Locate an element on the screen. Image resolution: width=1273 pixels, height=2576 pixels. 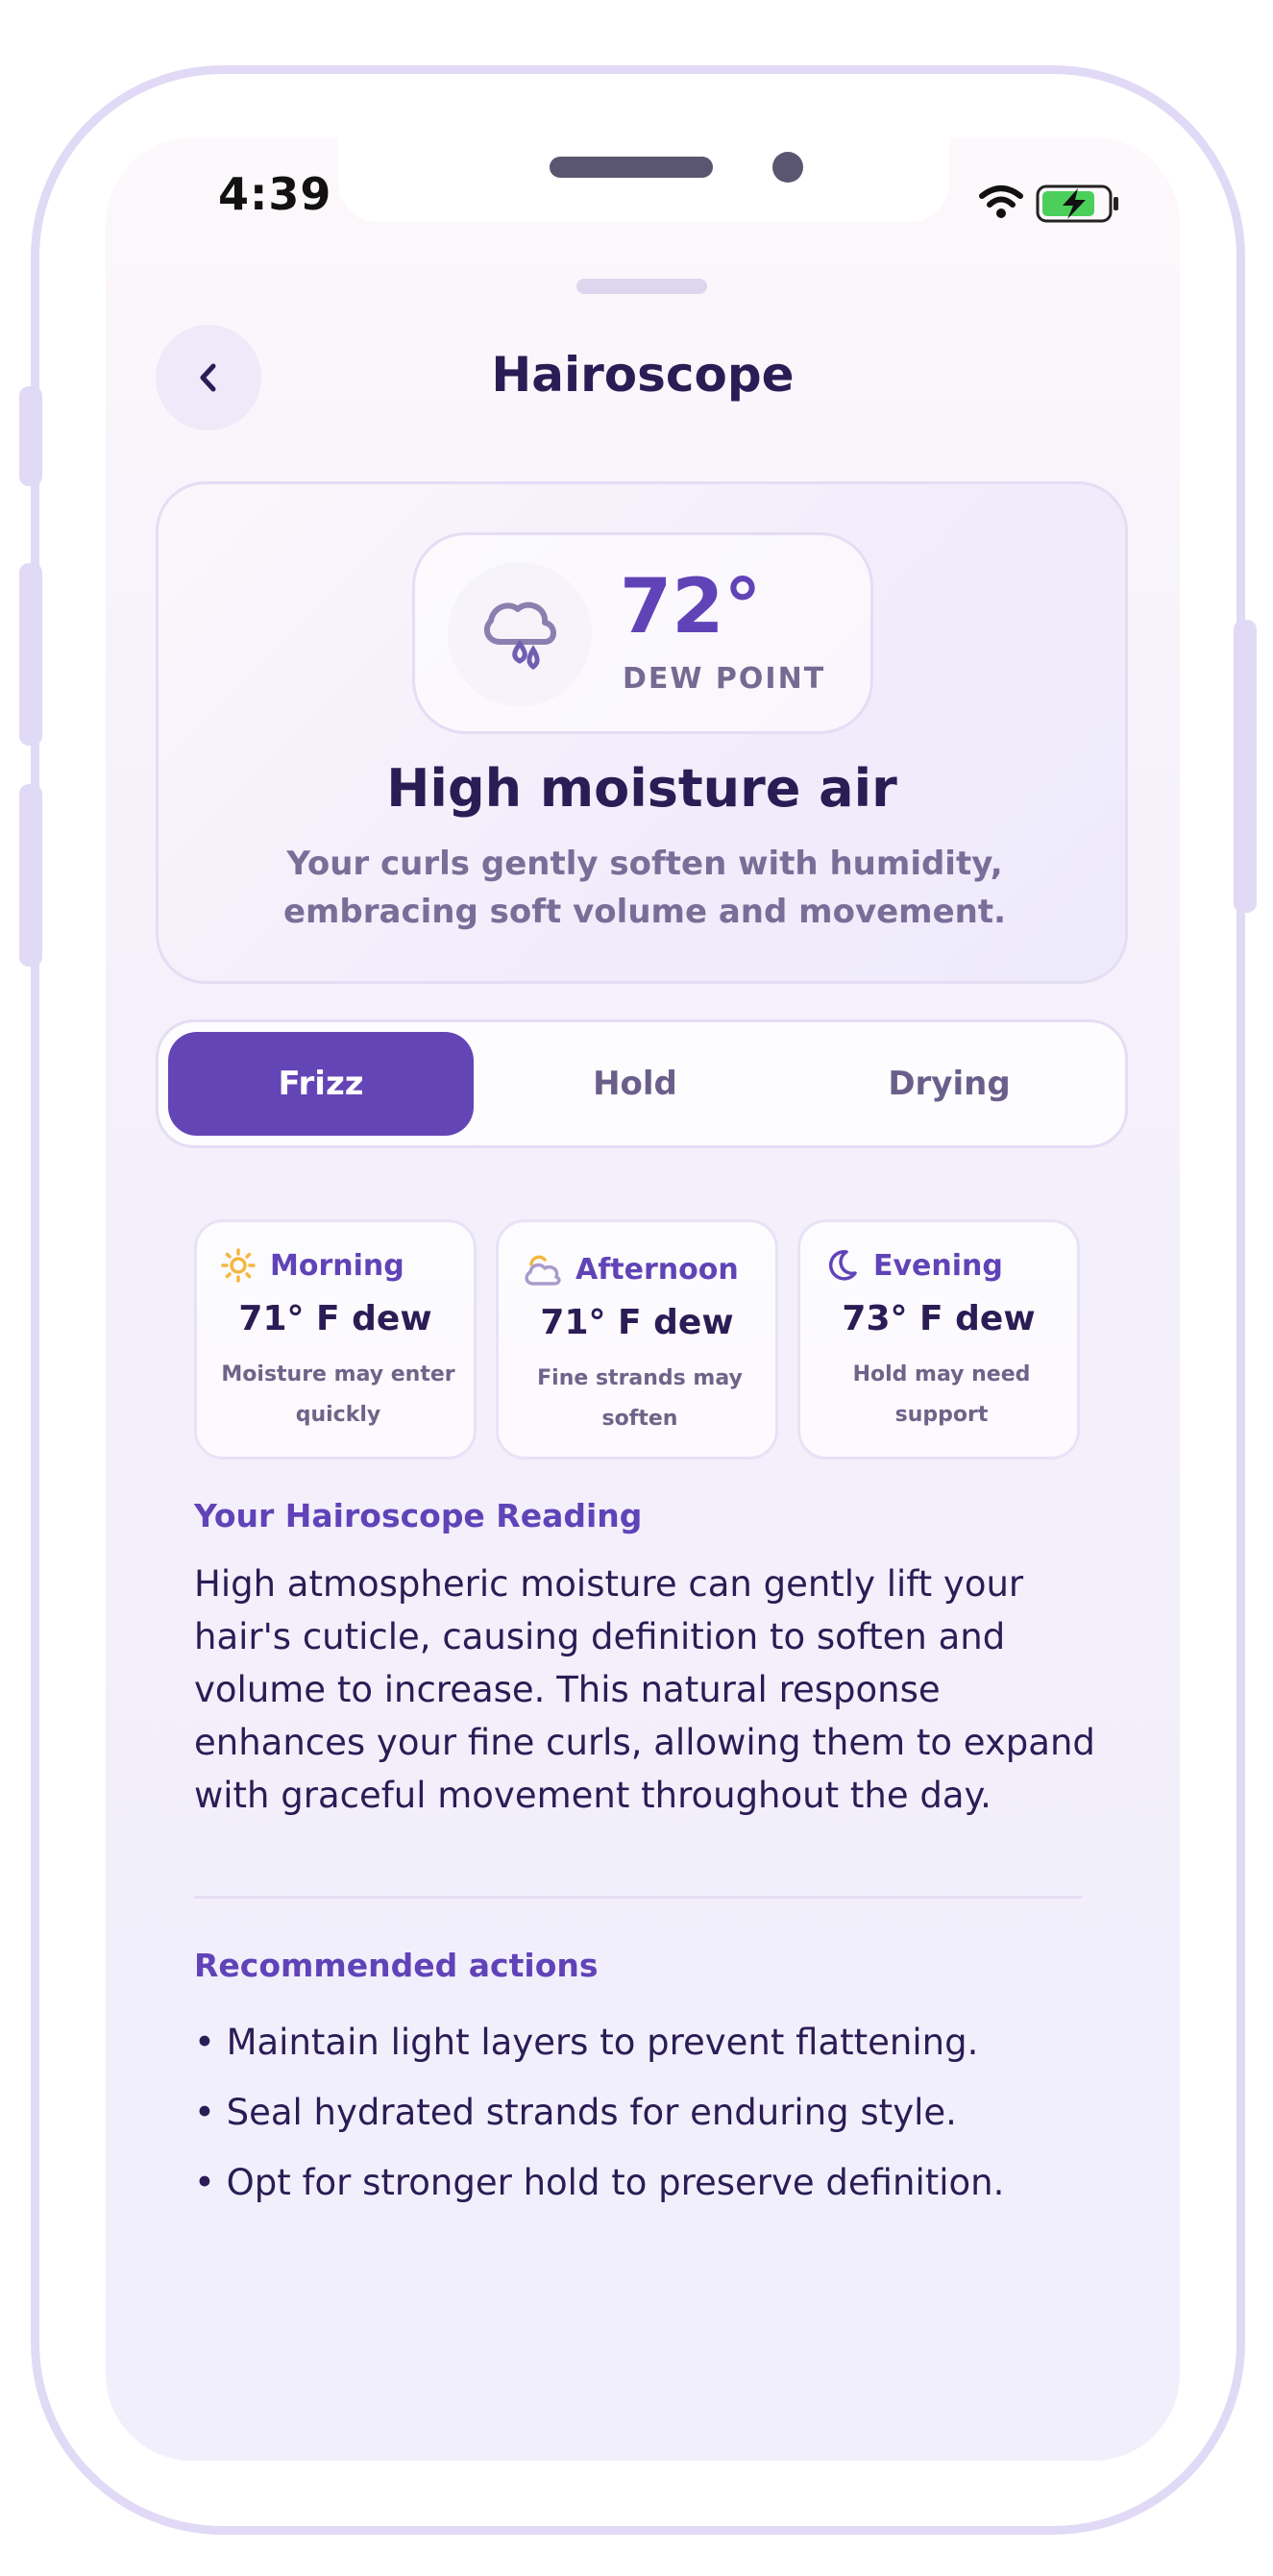
partly-cloudy-icon is located at coordinates (543, 1270).